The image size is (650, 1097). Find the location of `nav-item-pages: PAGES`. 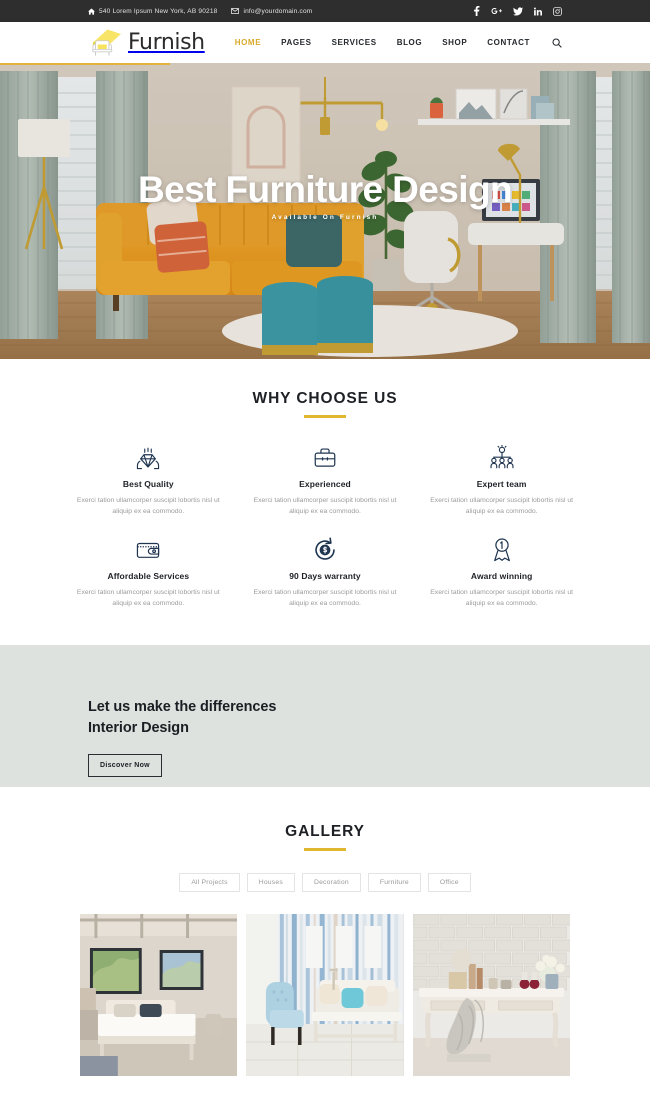

nav-item-pages: PAGES is located at coordinates (296, 42).